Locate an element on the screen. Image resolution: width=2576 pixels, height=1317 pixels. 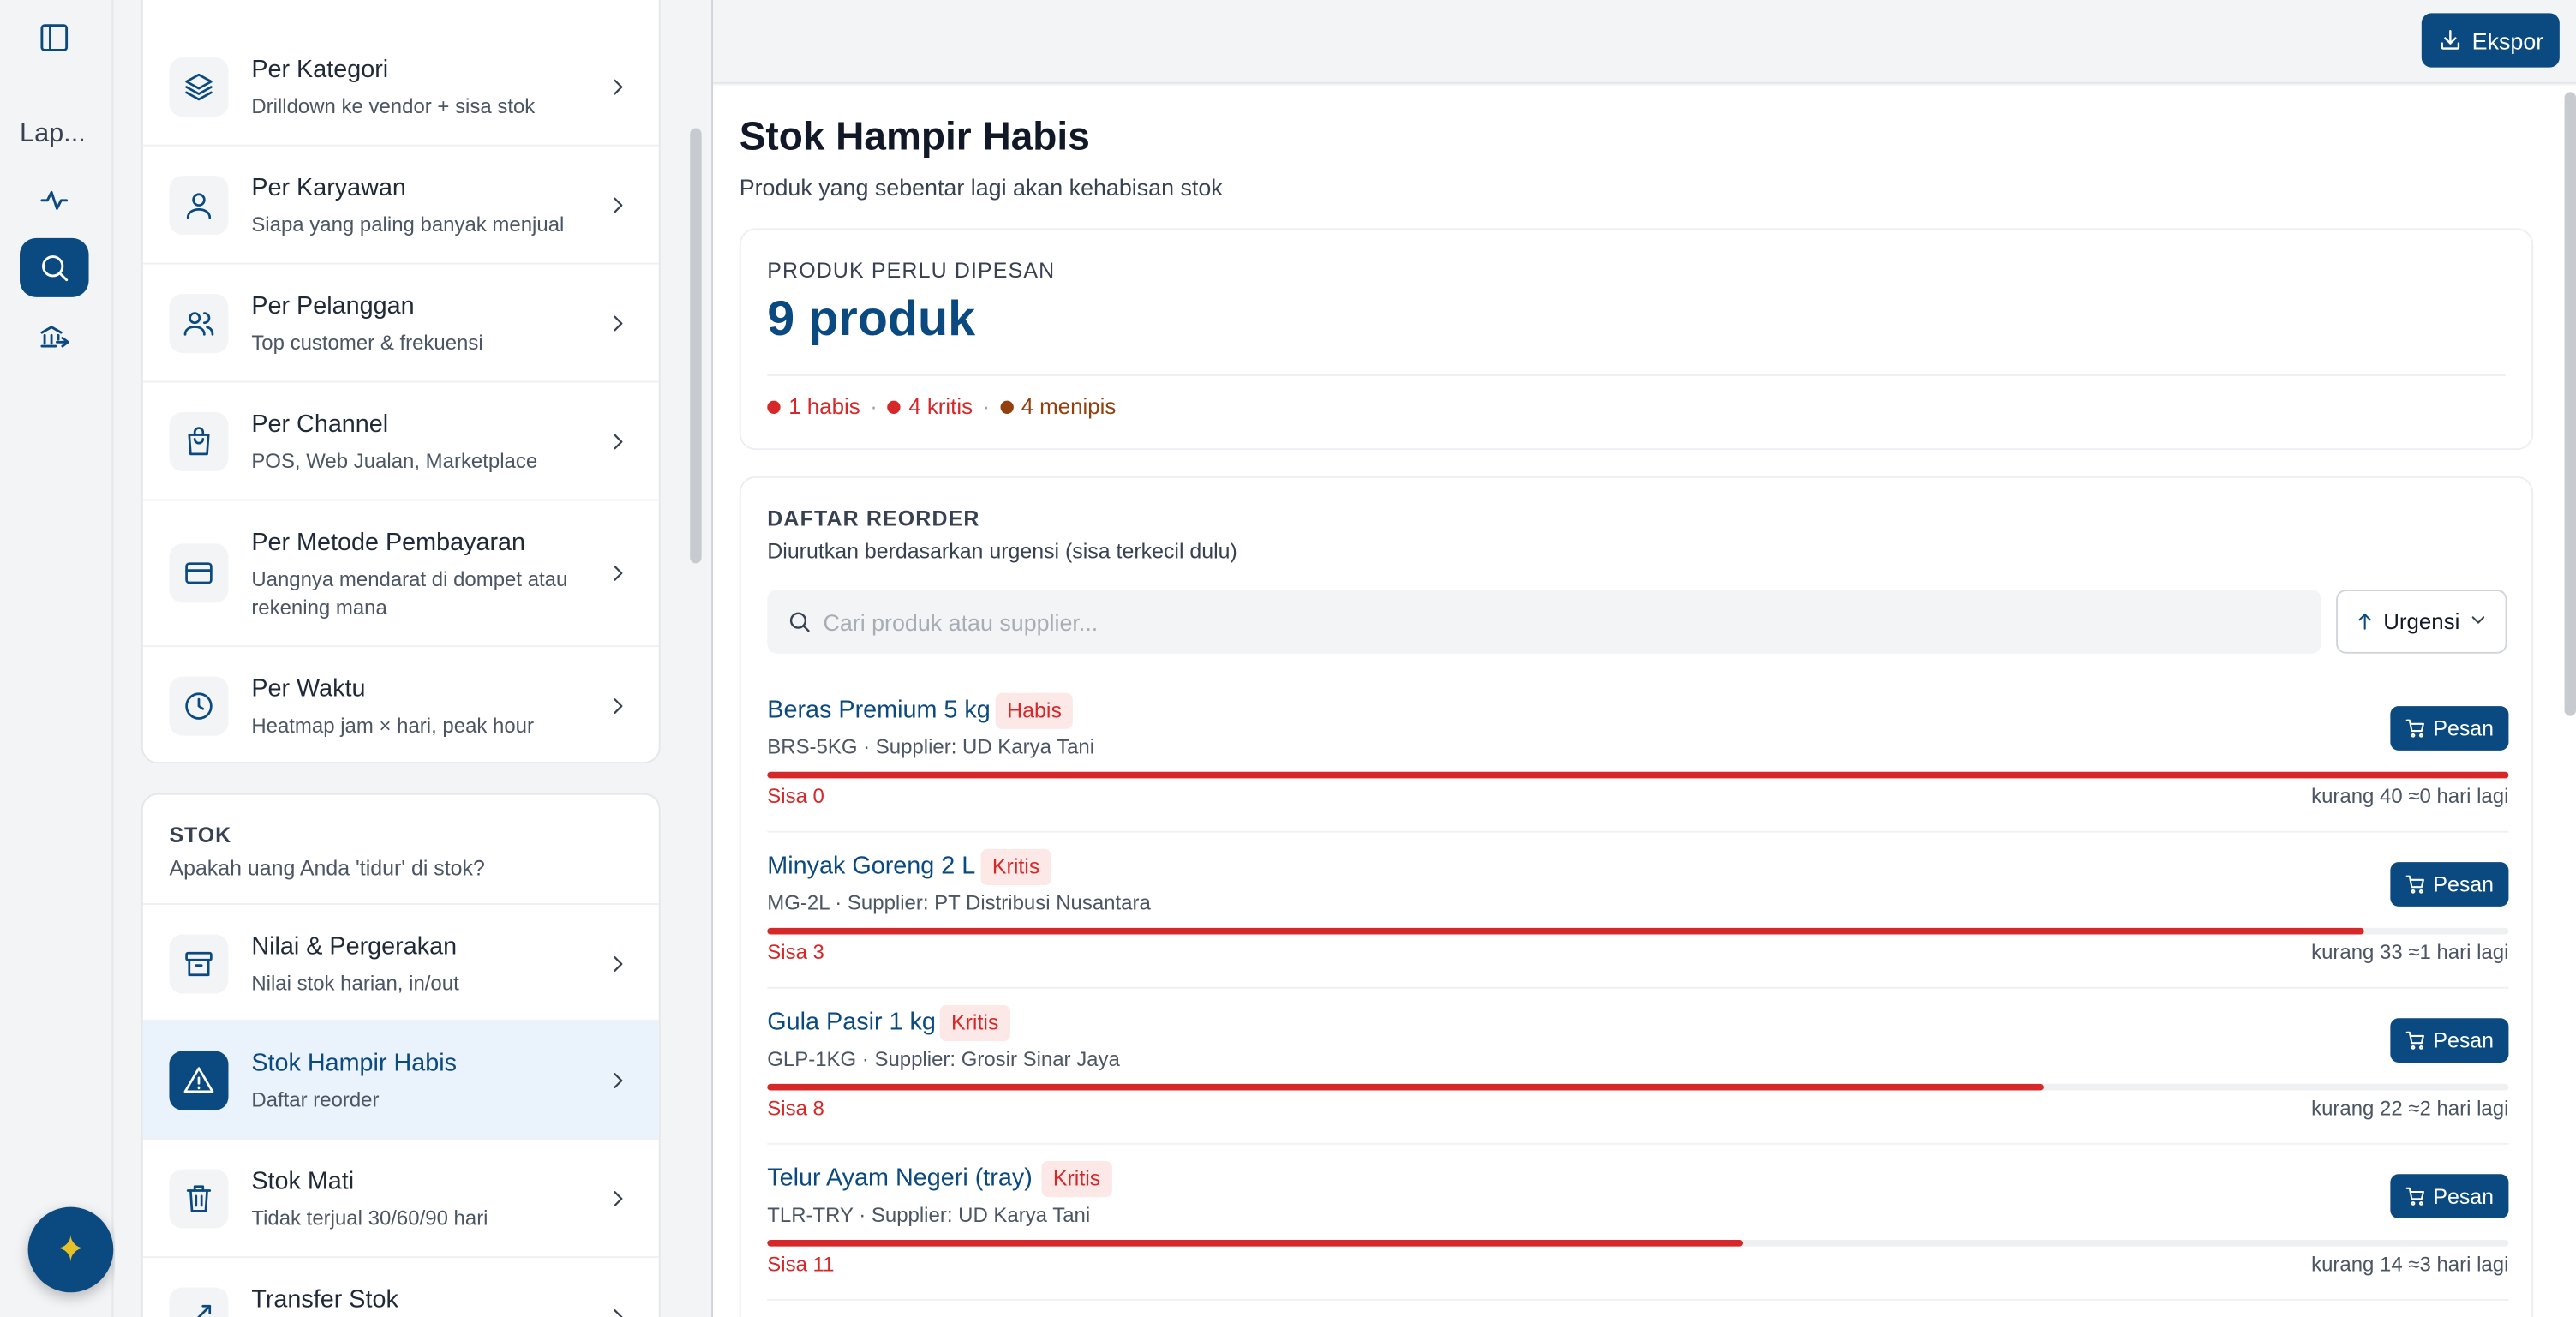
product-name-link: Gula Pasir 1 kg is located at coordinates (851, 1023).